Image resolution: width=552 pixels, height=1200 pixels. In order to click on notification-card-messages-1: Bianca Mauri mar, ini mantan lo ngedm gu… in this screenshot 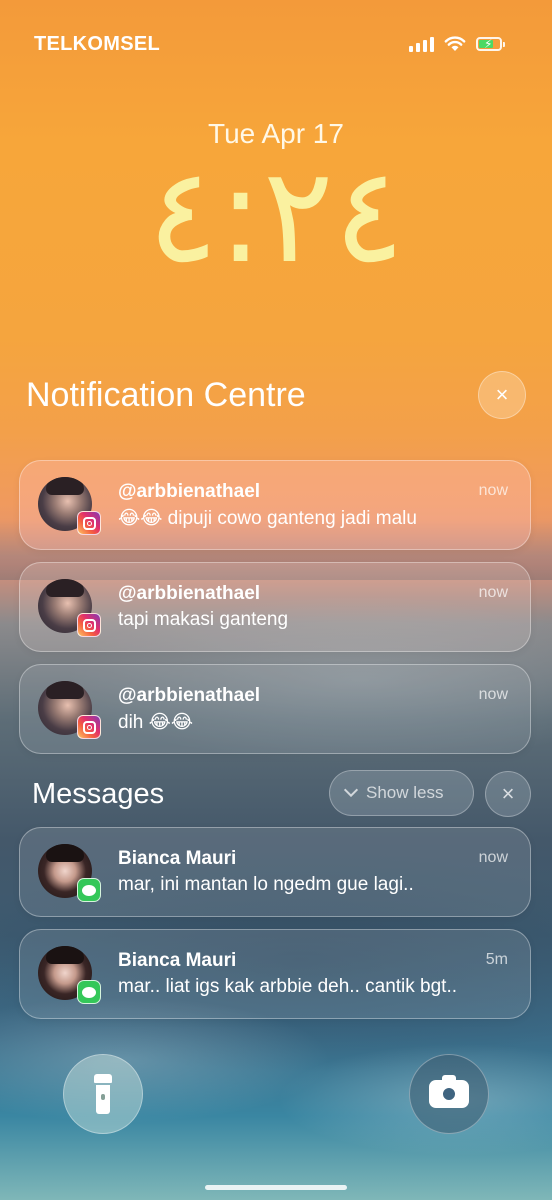, I will do `click(275, 872)`.